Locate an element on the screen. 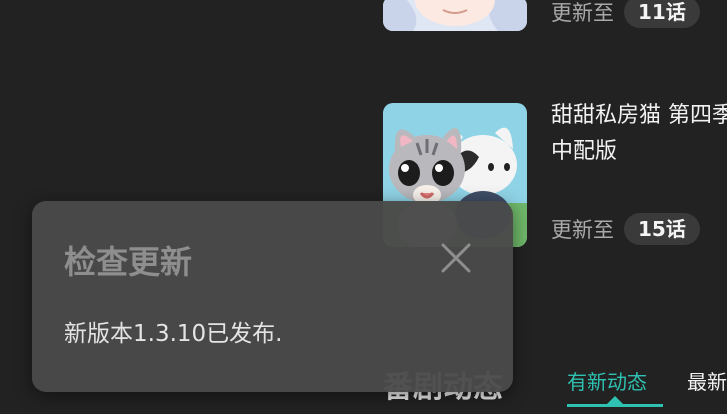  active-tab-caret is located at coordinates (615, 400).